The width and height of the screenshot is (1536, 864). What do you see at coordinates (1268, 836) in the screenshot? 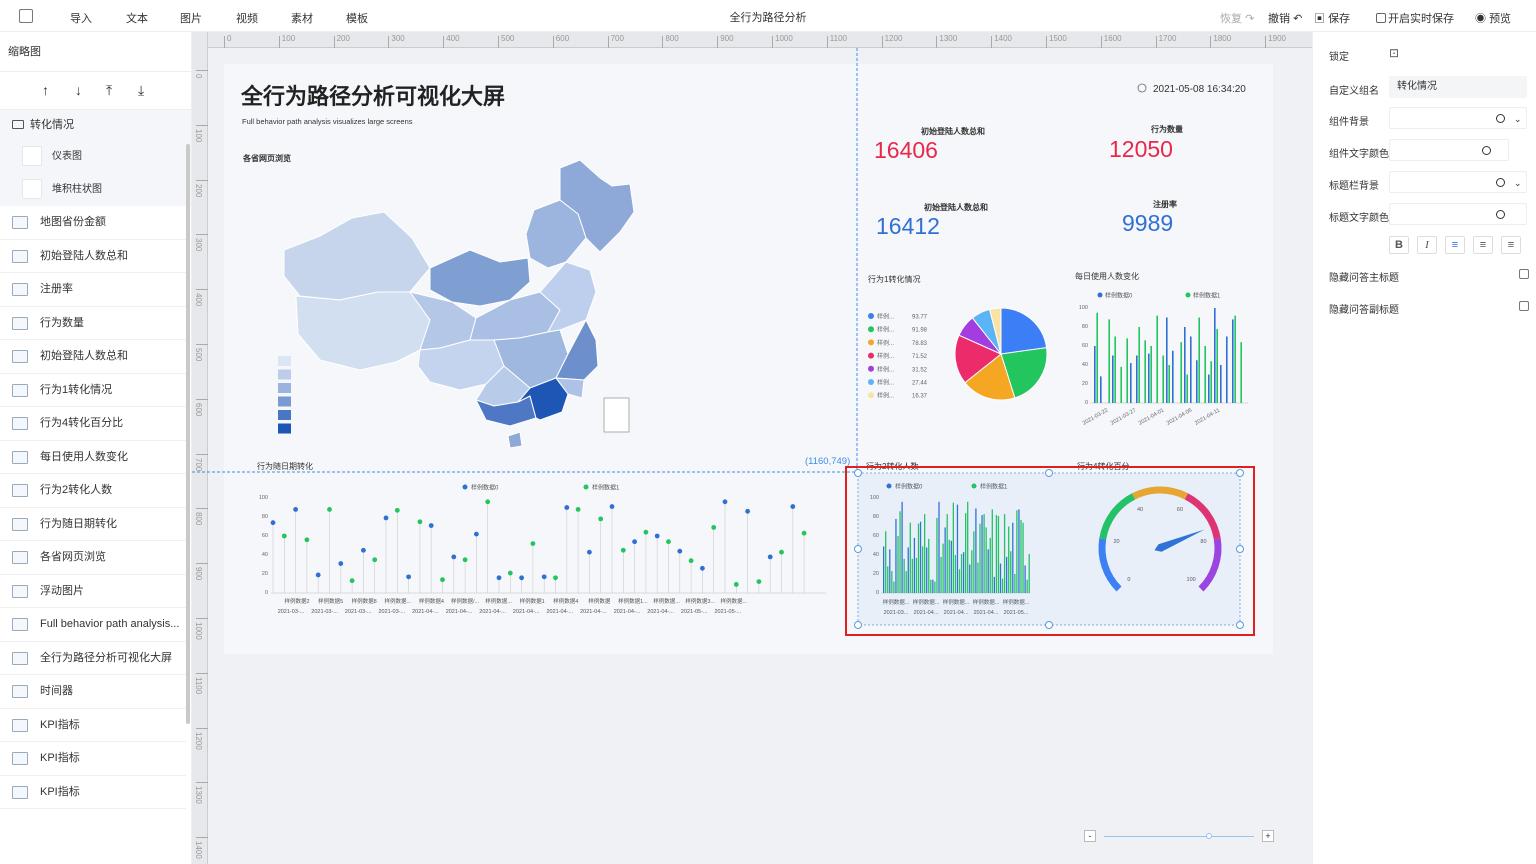
I see `zoom-in-button: +` at bounding box center [1268, 836].